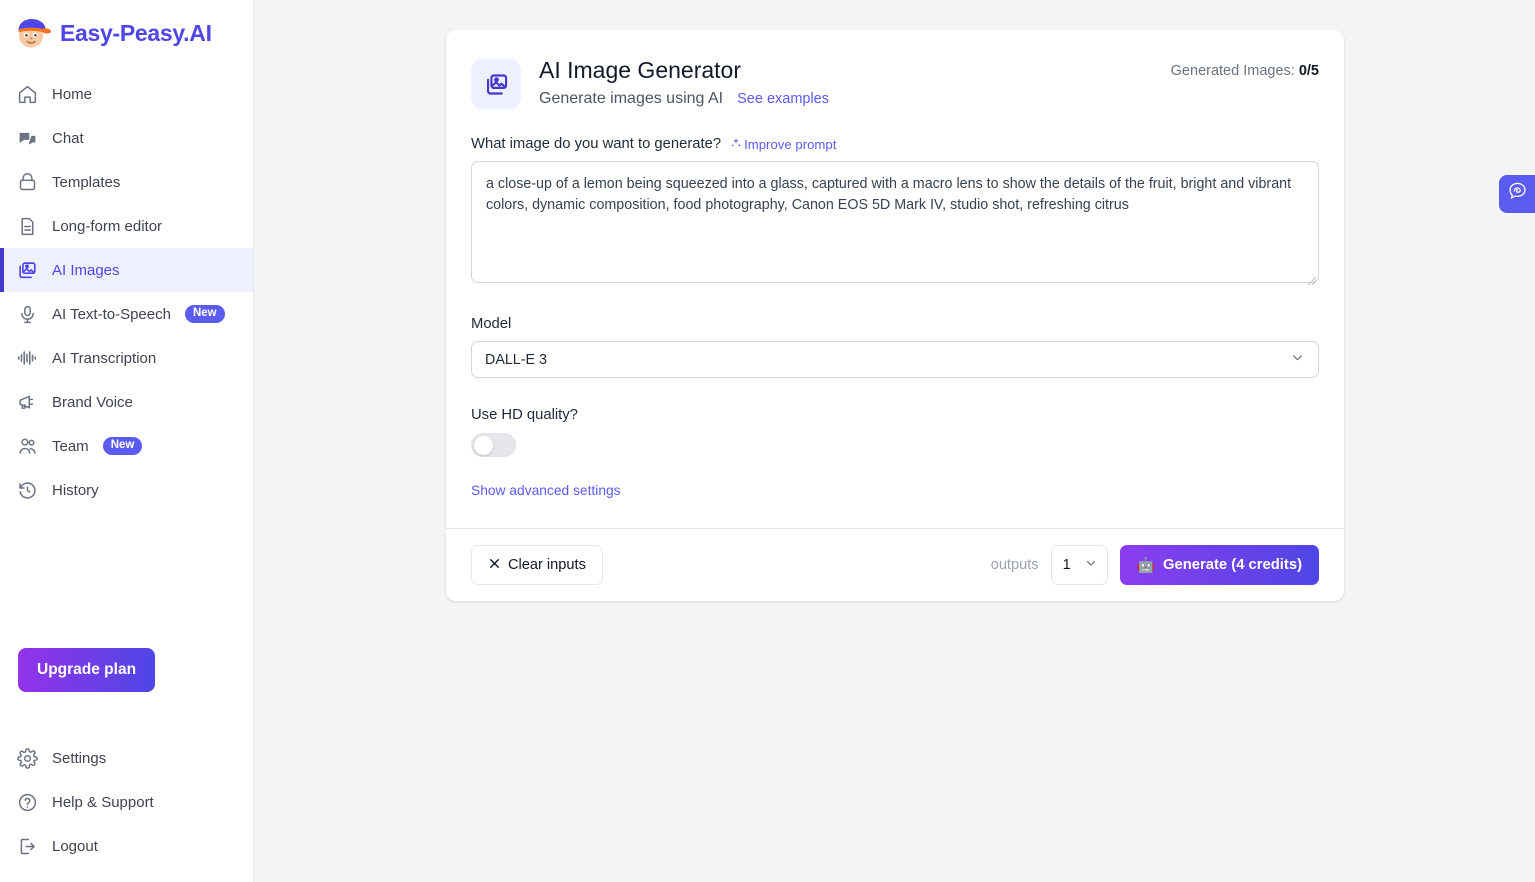 This screenshot has width=1535, height=882. I want to click on generated-images-label: Generated Images:, so click(1232, 71).